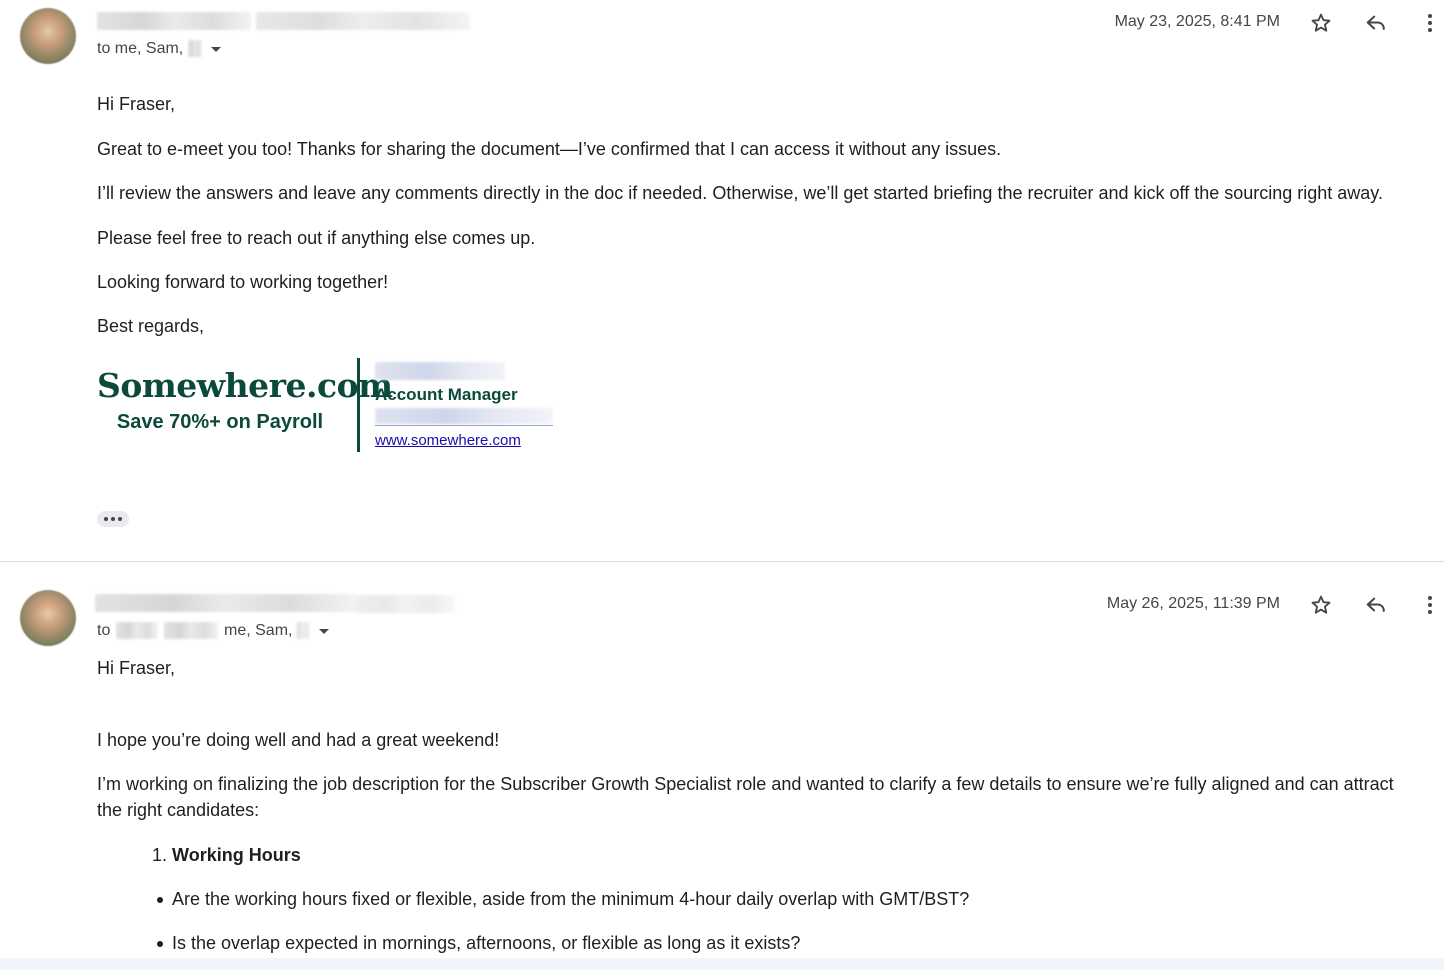  What do you see at coordinates (236, 855) in the screenshot?
I see `list-item-title: Working Hours` at bounding box center [236, 855].